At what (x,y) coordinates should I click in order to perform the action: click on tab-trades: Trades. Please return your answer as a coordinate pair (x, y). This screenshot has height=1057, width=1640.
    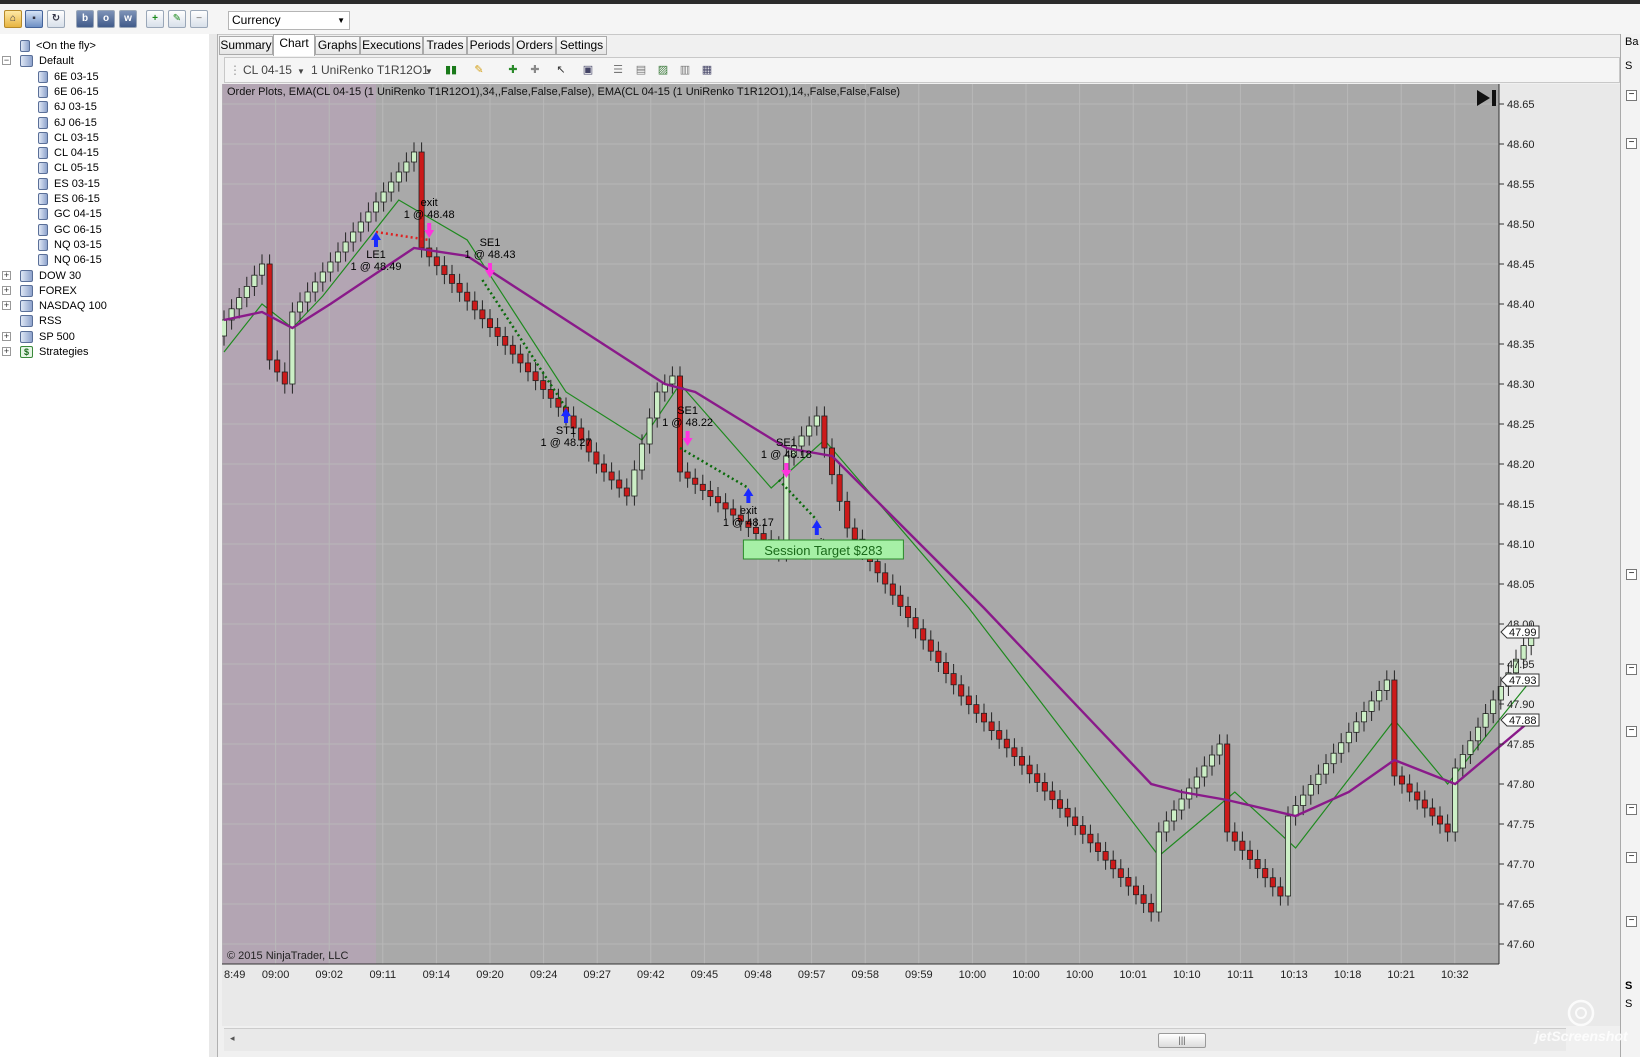
    Looking at the image, I should click on (445, 45).